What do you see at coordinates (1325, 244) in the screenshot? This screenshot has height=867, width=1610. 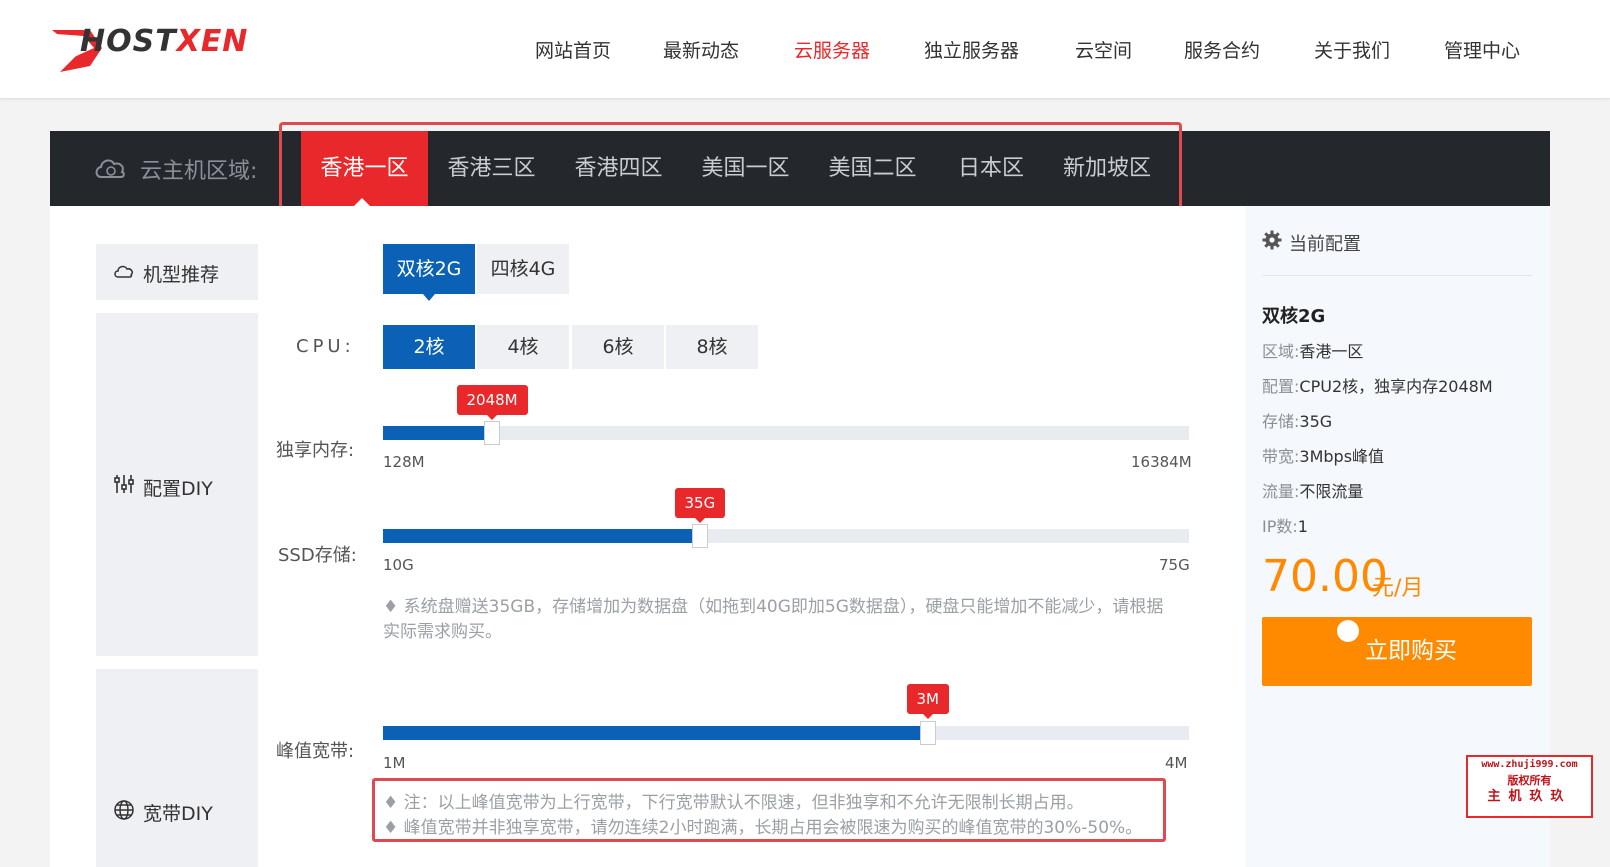 I see `summary-heading: 当前配置` at bounding box center [1325, 244].